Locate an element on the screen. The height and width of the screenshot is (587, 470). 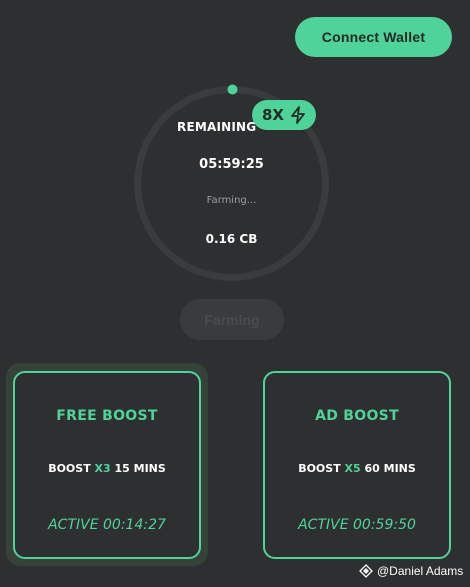
sparkle-diamond-icon is located at coordinates (366, 571).